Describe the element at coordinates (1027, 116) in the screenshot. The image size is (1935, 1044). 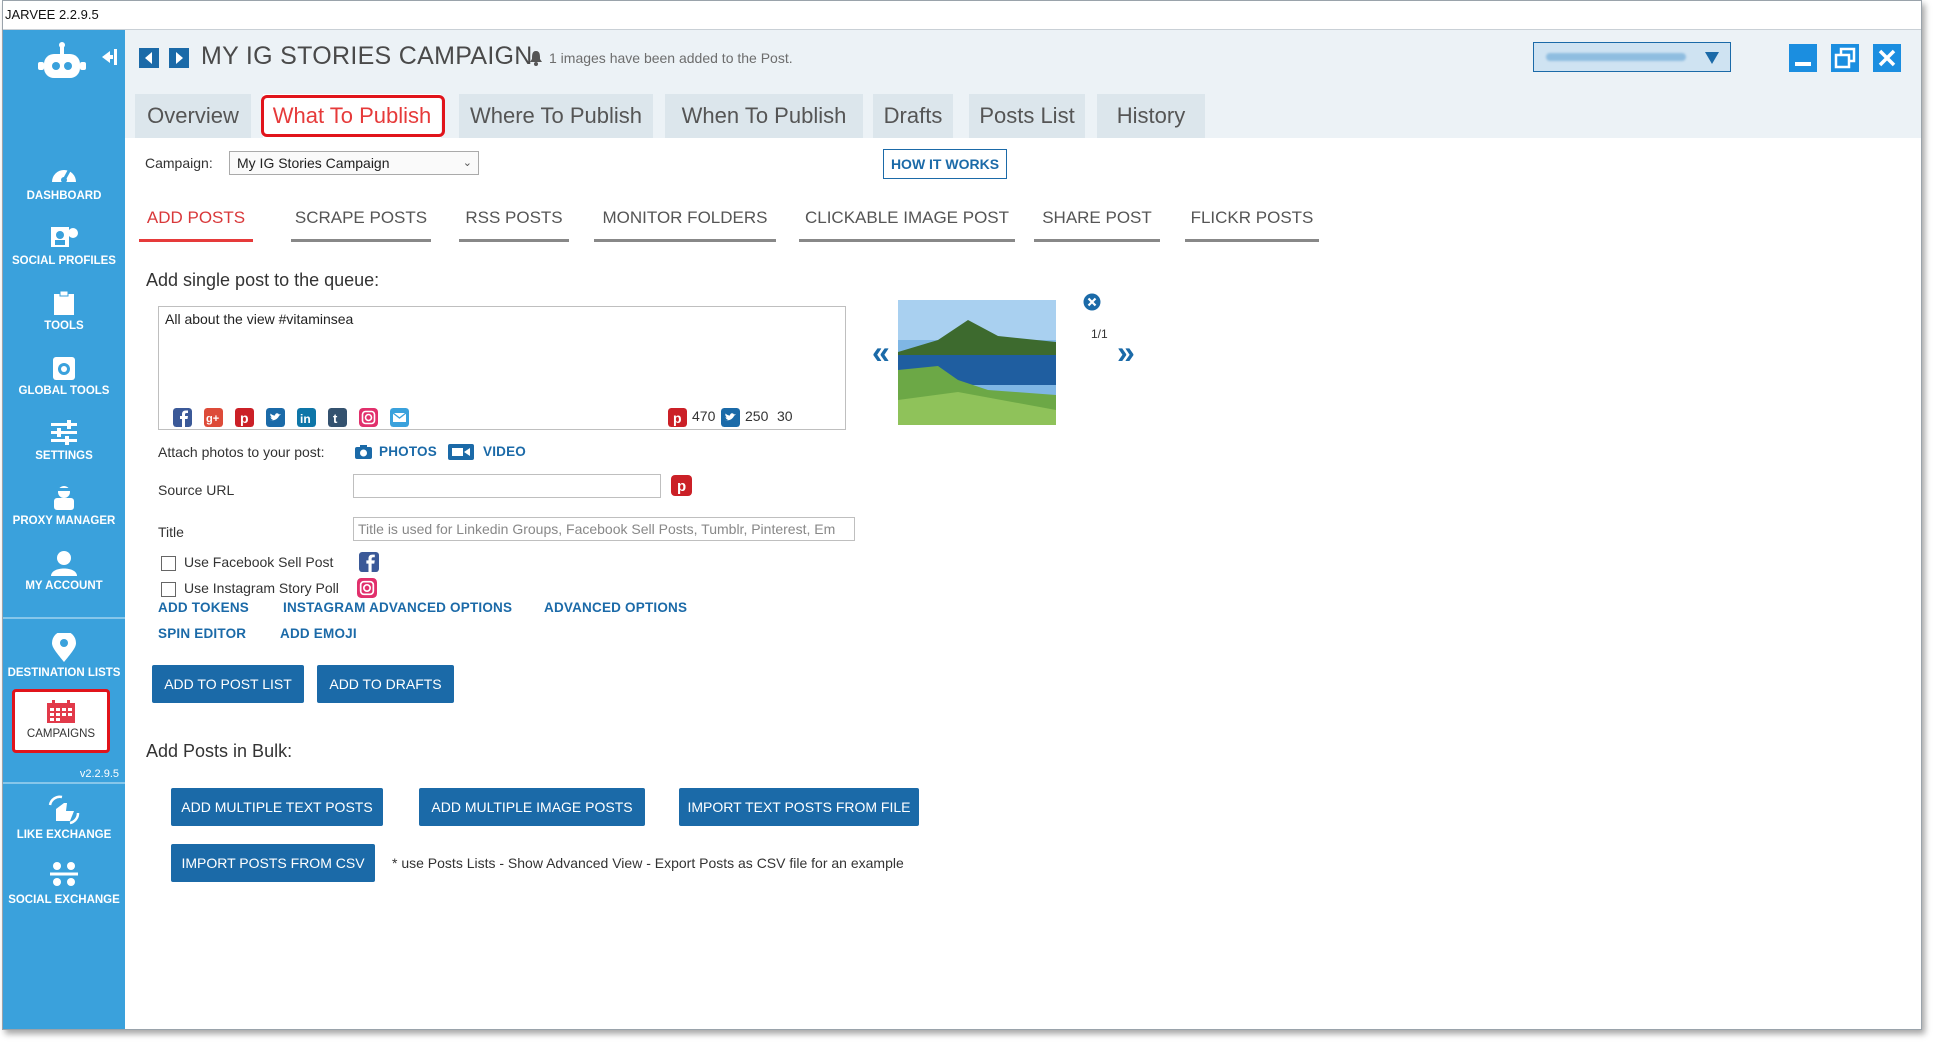
I see `tab-posts-list: Posts List` at that location.